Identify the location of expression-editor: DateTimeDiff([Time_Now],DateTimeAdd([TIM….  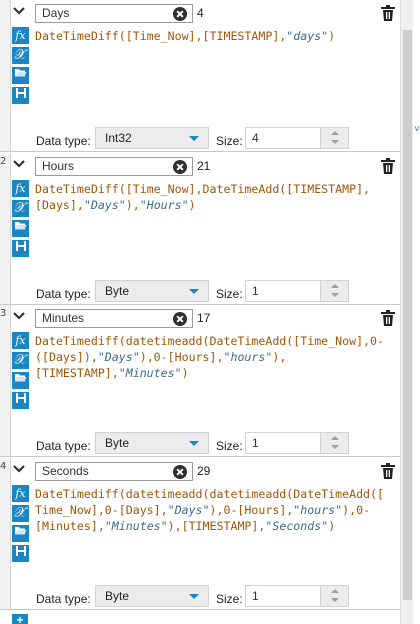
(213, 226).